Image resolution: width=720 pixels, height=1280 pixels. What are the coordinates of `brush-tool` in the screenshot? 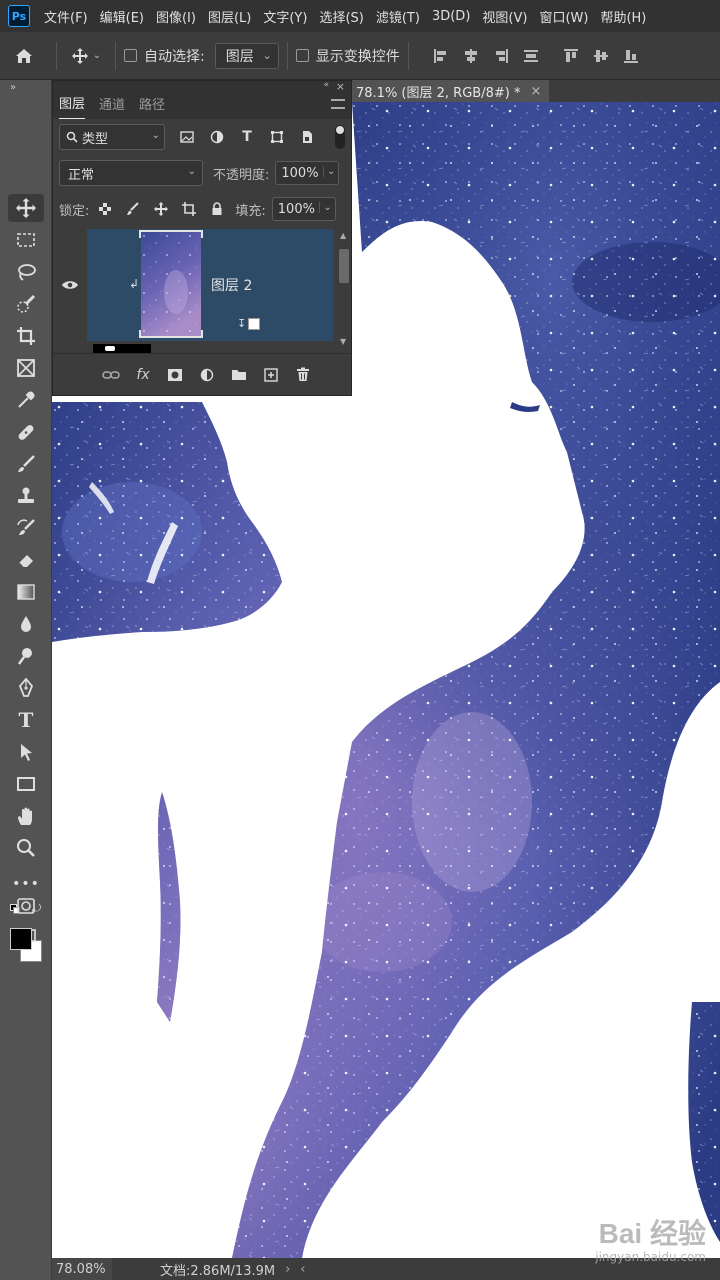 It's located at (26, 464).